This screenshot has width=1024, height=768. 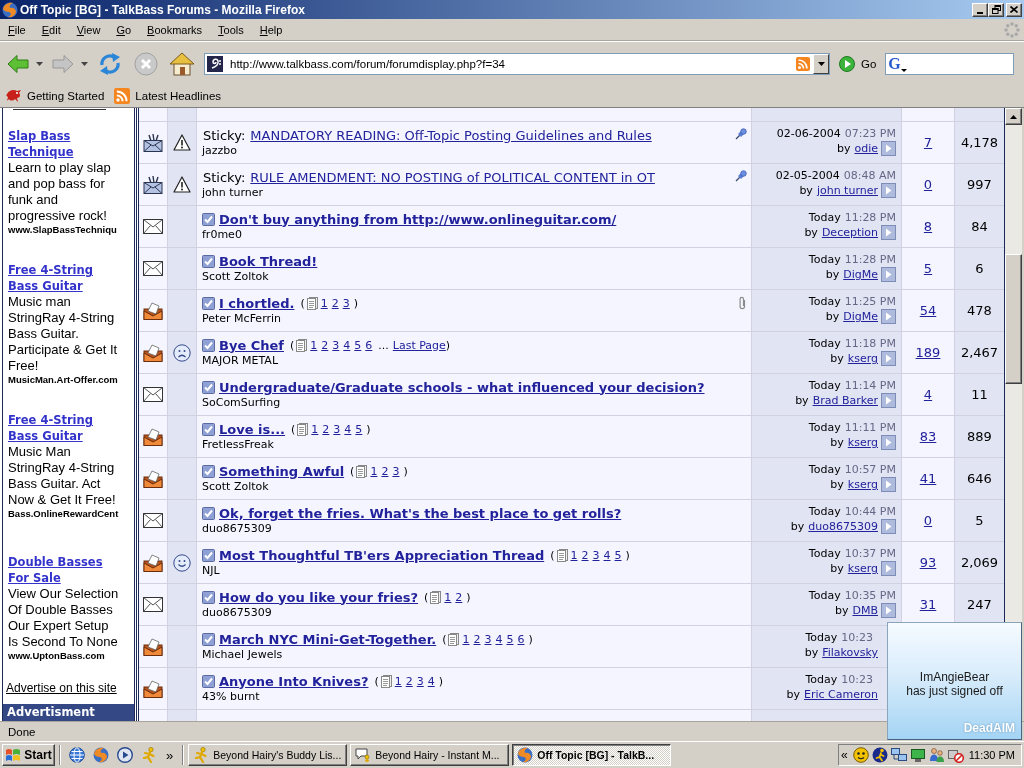 What do you see at coordinates (928, 226) in the screenshot?
I see `replies-link: 8` at bounding box center [928, 226].